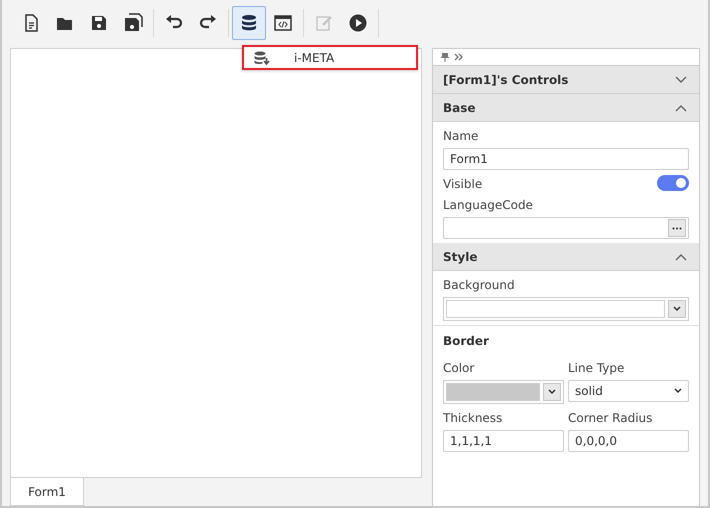 This screenshot has height=508, width=710. What do you see at coordinates (47, 492) in the screenshot?
I see `form-tab: Form1` at bounding box center [47, 492].